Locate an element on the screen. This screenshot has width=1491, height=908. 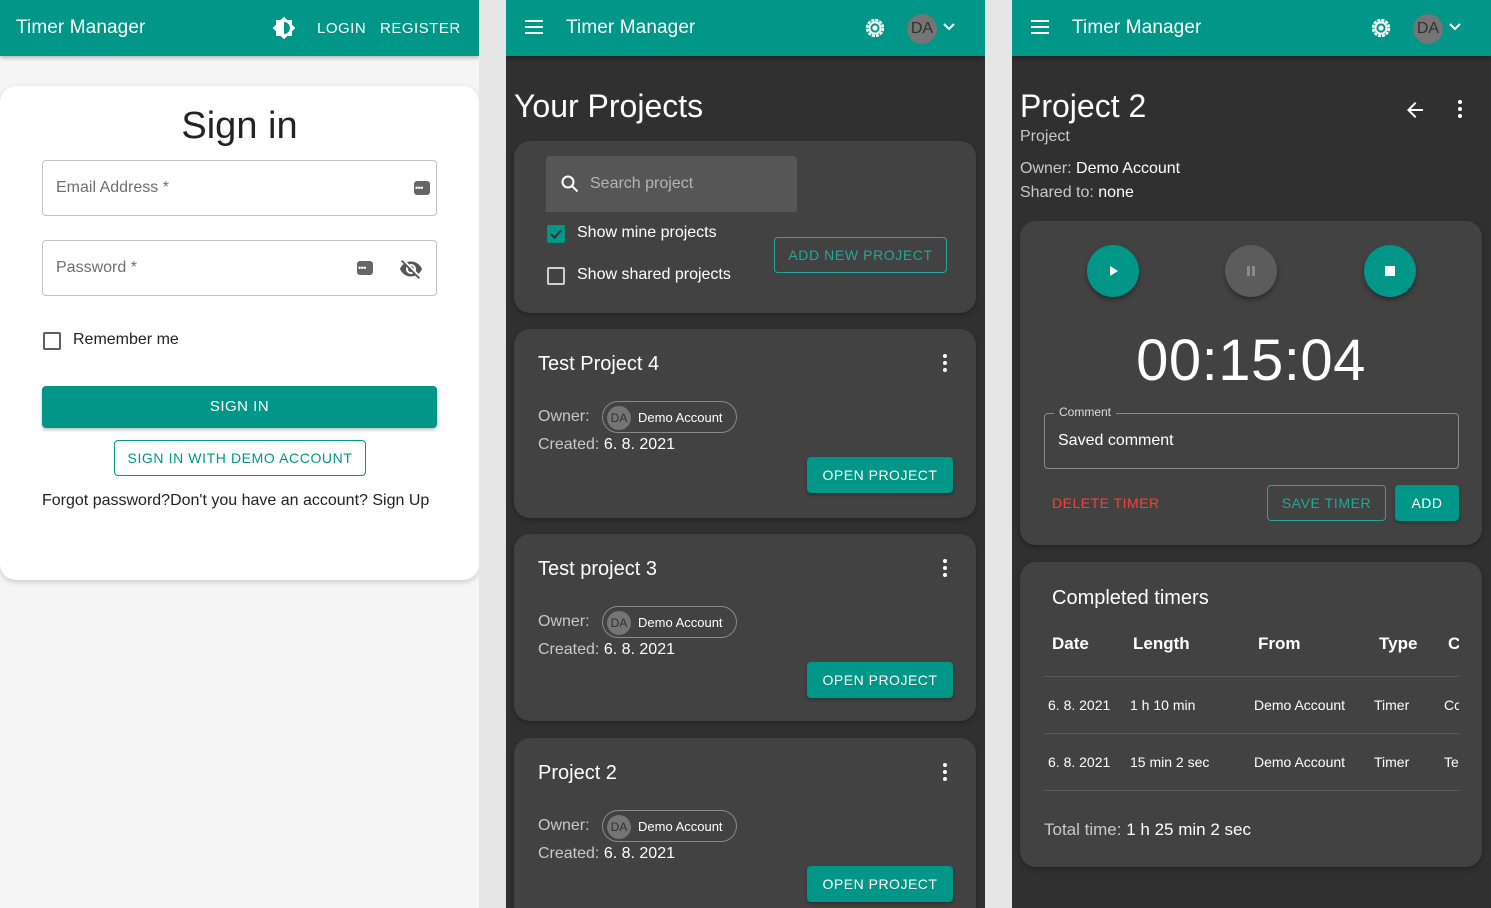
search-icon is located at coordinates (570, 184).